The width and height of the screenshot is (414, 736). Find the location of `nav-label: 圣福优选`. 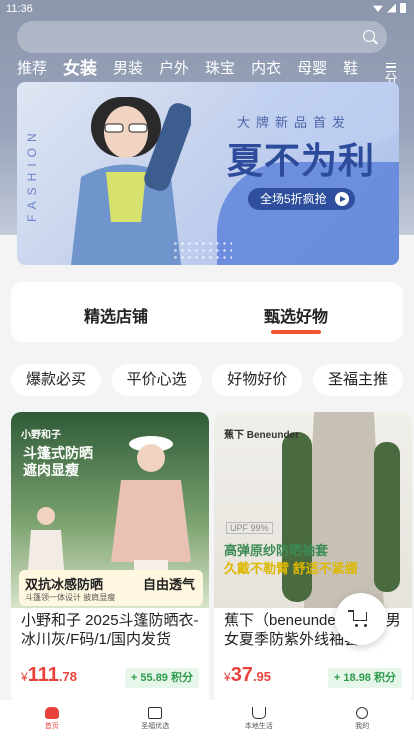

nav-label: 圣福优选 is located at coordinates (155, 726).